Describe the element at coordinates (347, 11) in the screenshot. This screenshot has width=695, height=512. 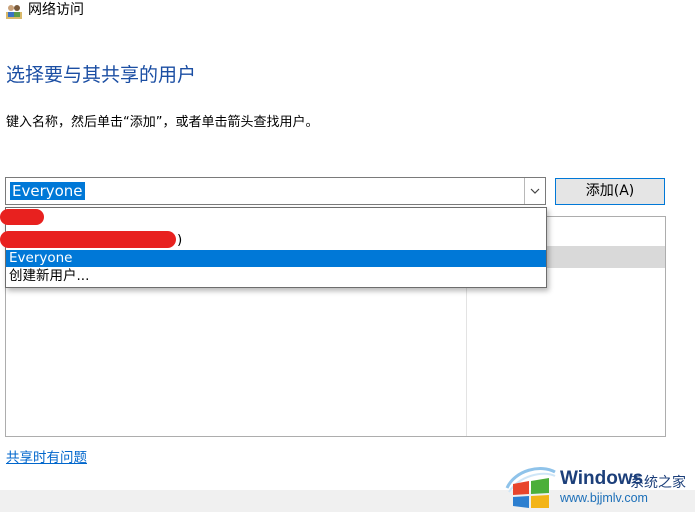
I see `title-bar: 网络访问` at that location.